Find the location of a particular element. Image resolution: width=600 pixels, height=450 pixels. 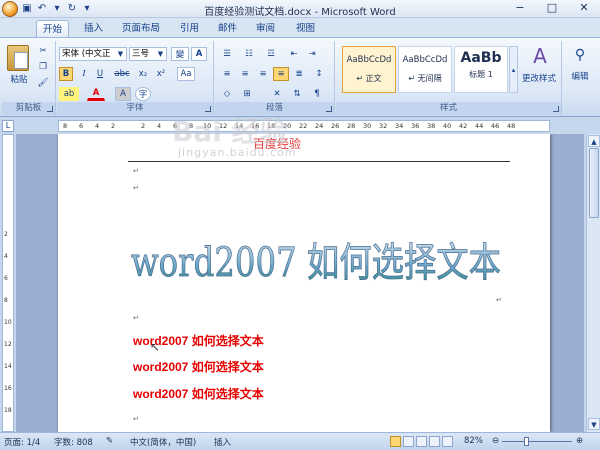

draft-icon is located at coordinates (447, 441).